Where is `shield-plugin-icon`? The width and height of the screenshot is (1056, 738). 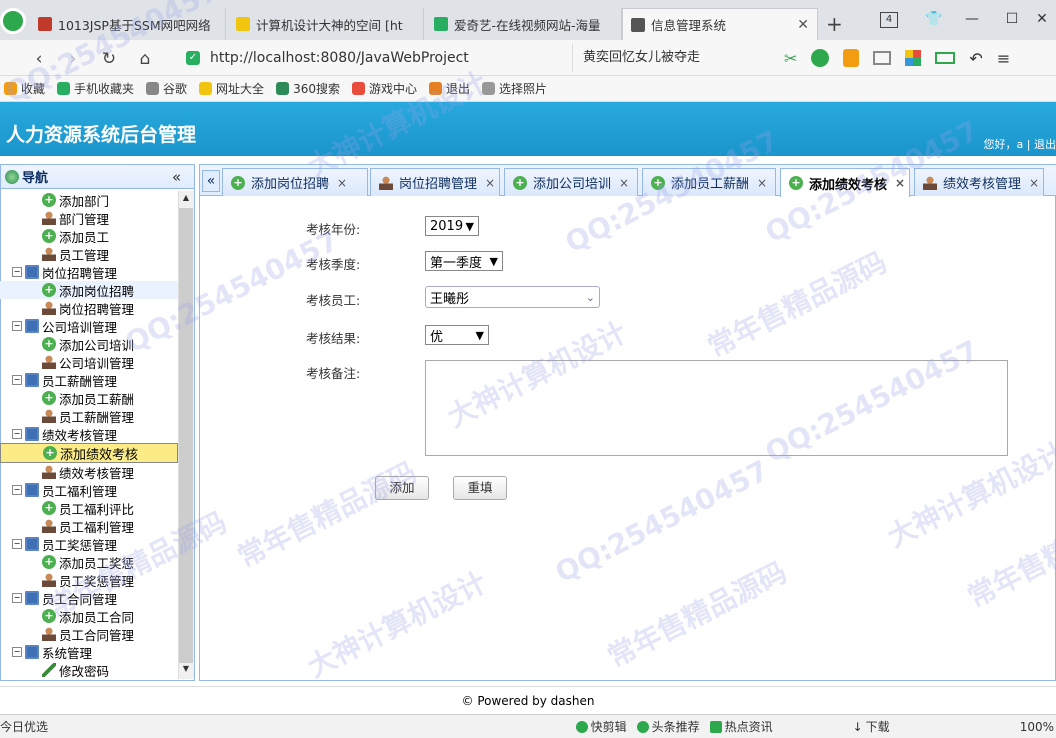
shield-plugin-icon is located at coordinates (851, 58).